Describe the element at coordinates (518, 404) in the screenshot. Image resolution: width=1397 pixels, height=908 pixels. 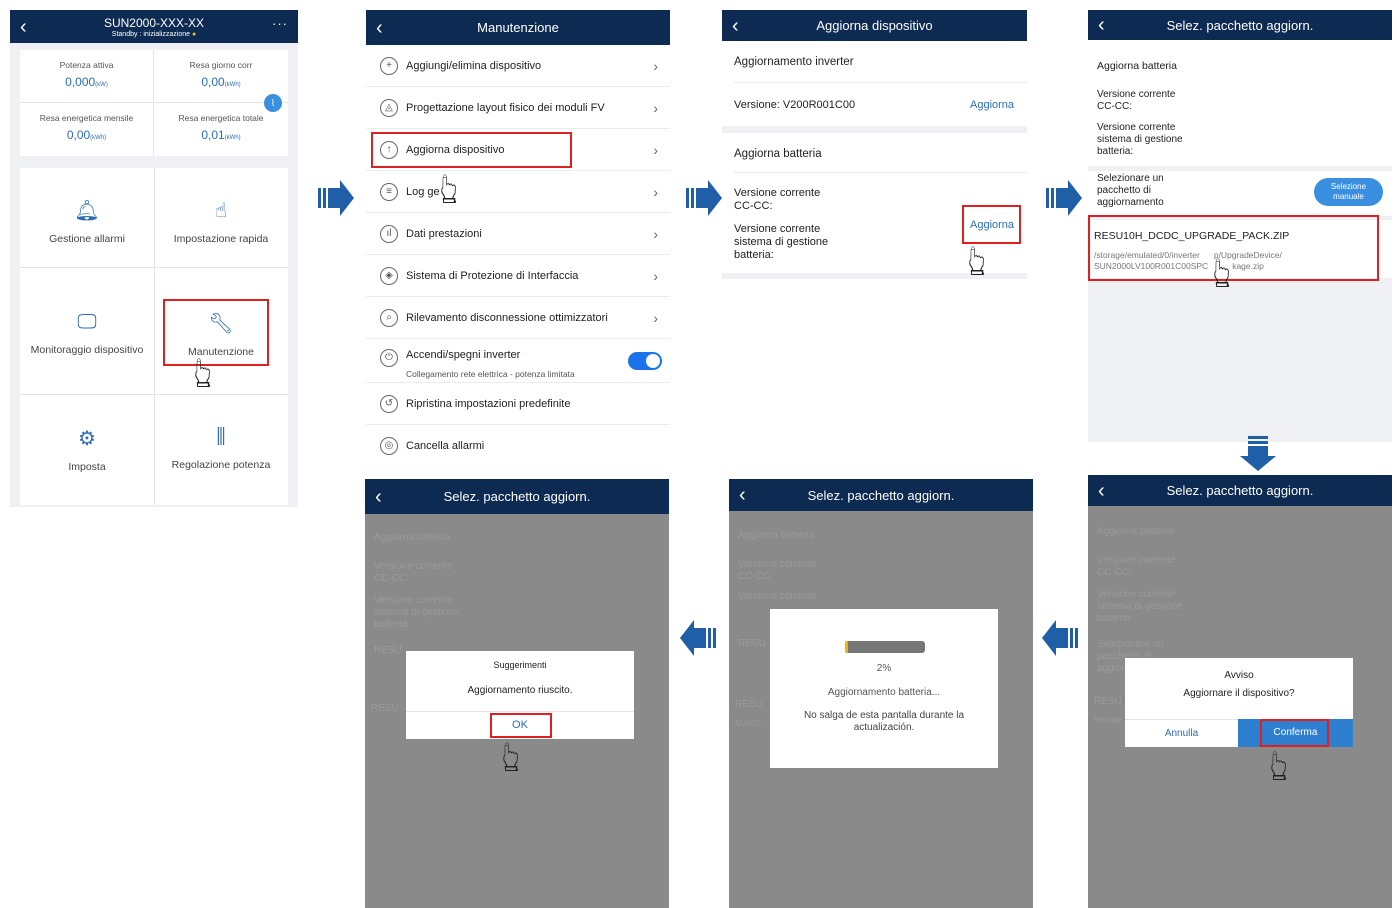
I see `menu-restore-defaults: ↺ Ripristina impostazioni predefinite` at that location.